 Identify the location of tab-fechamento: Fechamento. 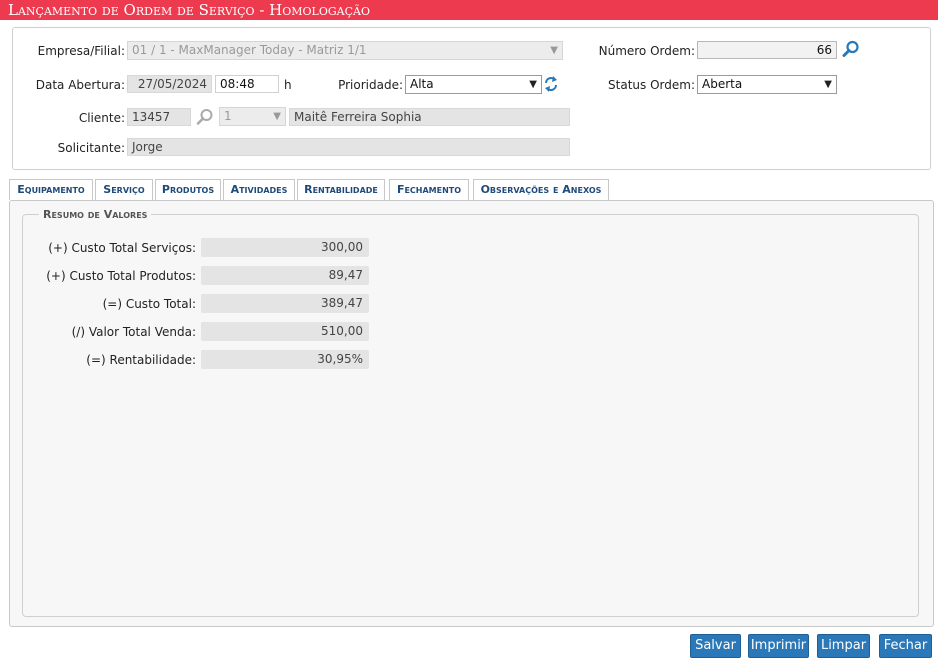
(429, 189).